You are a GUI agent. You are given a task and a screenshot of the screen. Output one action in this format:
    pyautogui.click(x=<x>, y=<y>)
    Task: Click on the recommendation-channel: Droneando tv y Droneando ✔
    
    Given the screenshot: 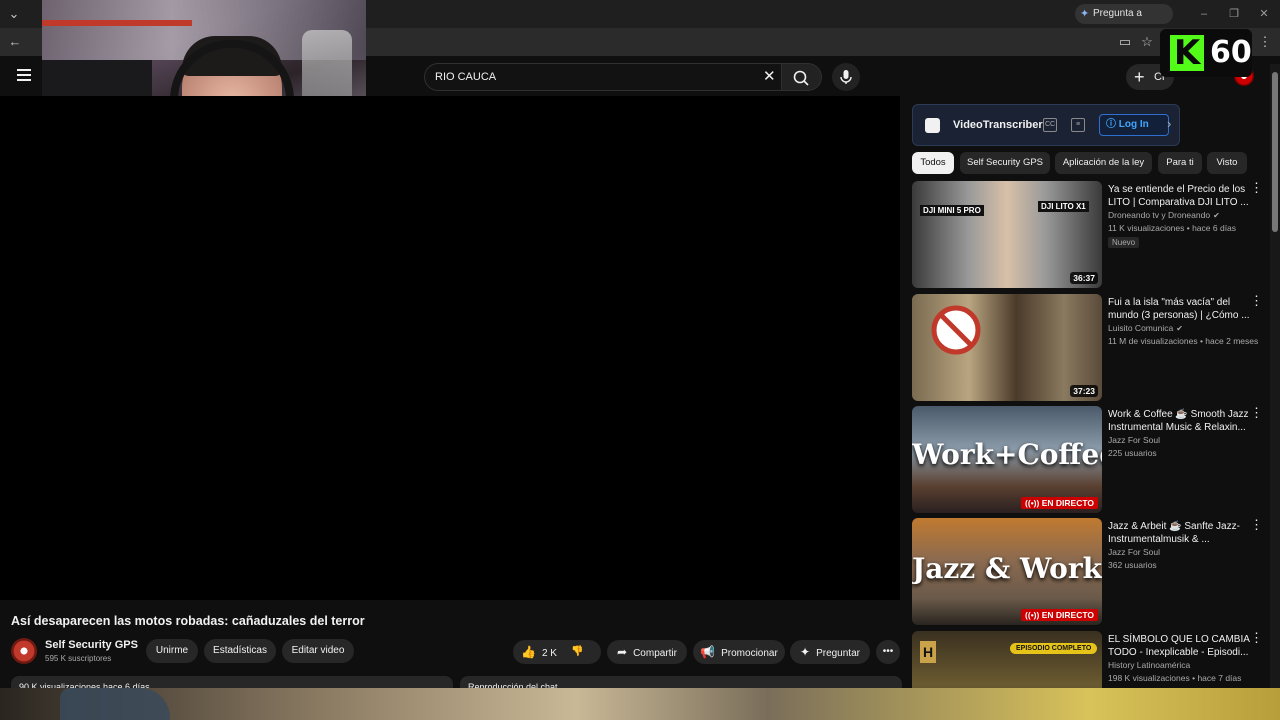 What is the action you would take?
    pyautogui.click(x=1164, y=215)
    